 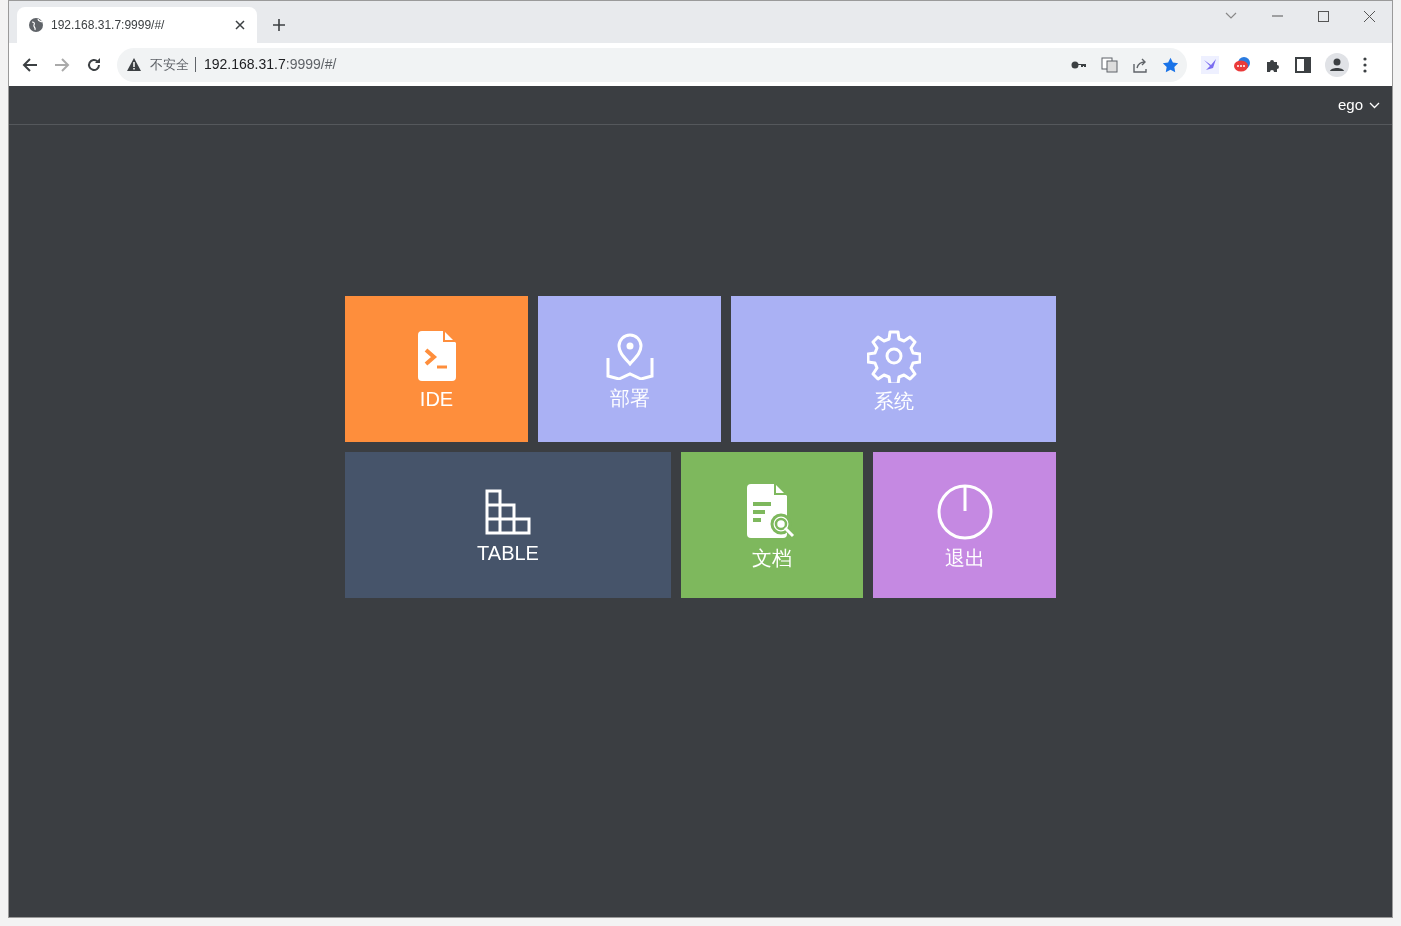 What do you see at coordinates (652, 64) in the screenshot?
I see `address-bar: 不安全 192.168.31.7:9999/#/` at bounding box center [652, 64].